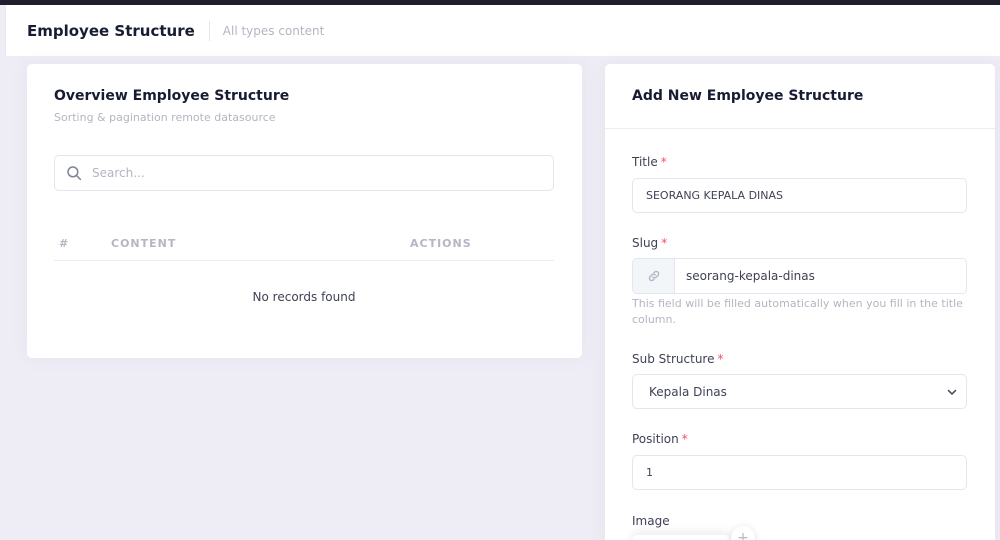 The image size is (1000, 540). What do you see at coordinates (799, 391) in the screenshot?
I see `sub-structure-select: Kepala Dinas` at bounding box center [799, 391].